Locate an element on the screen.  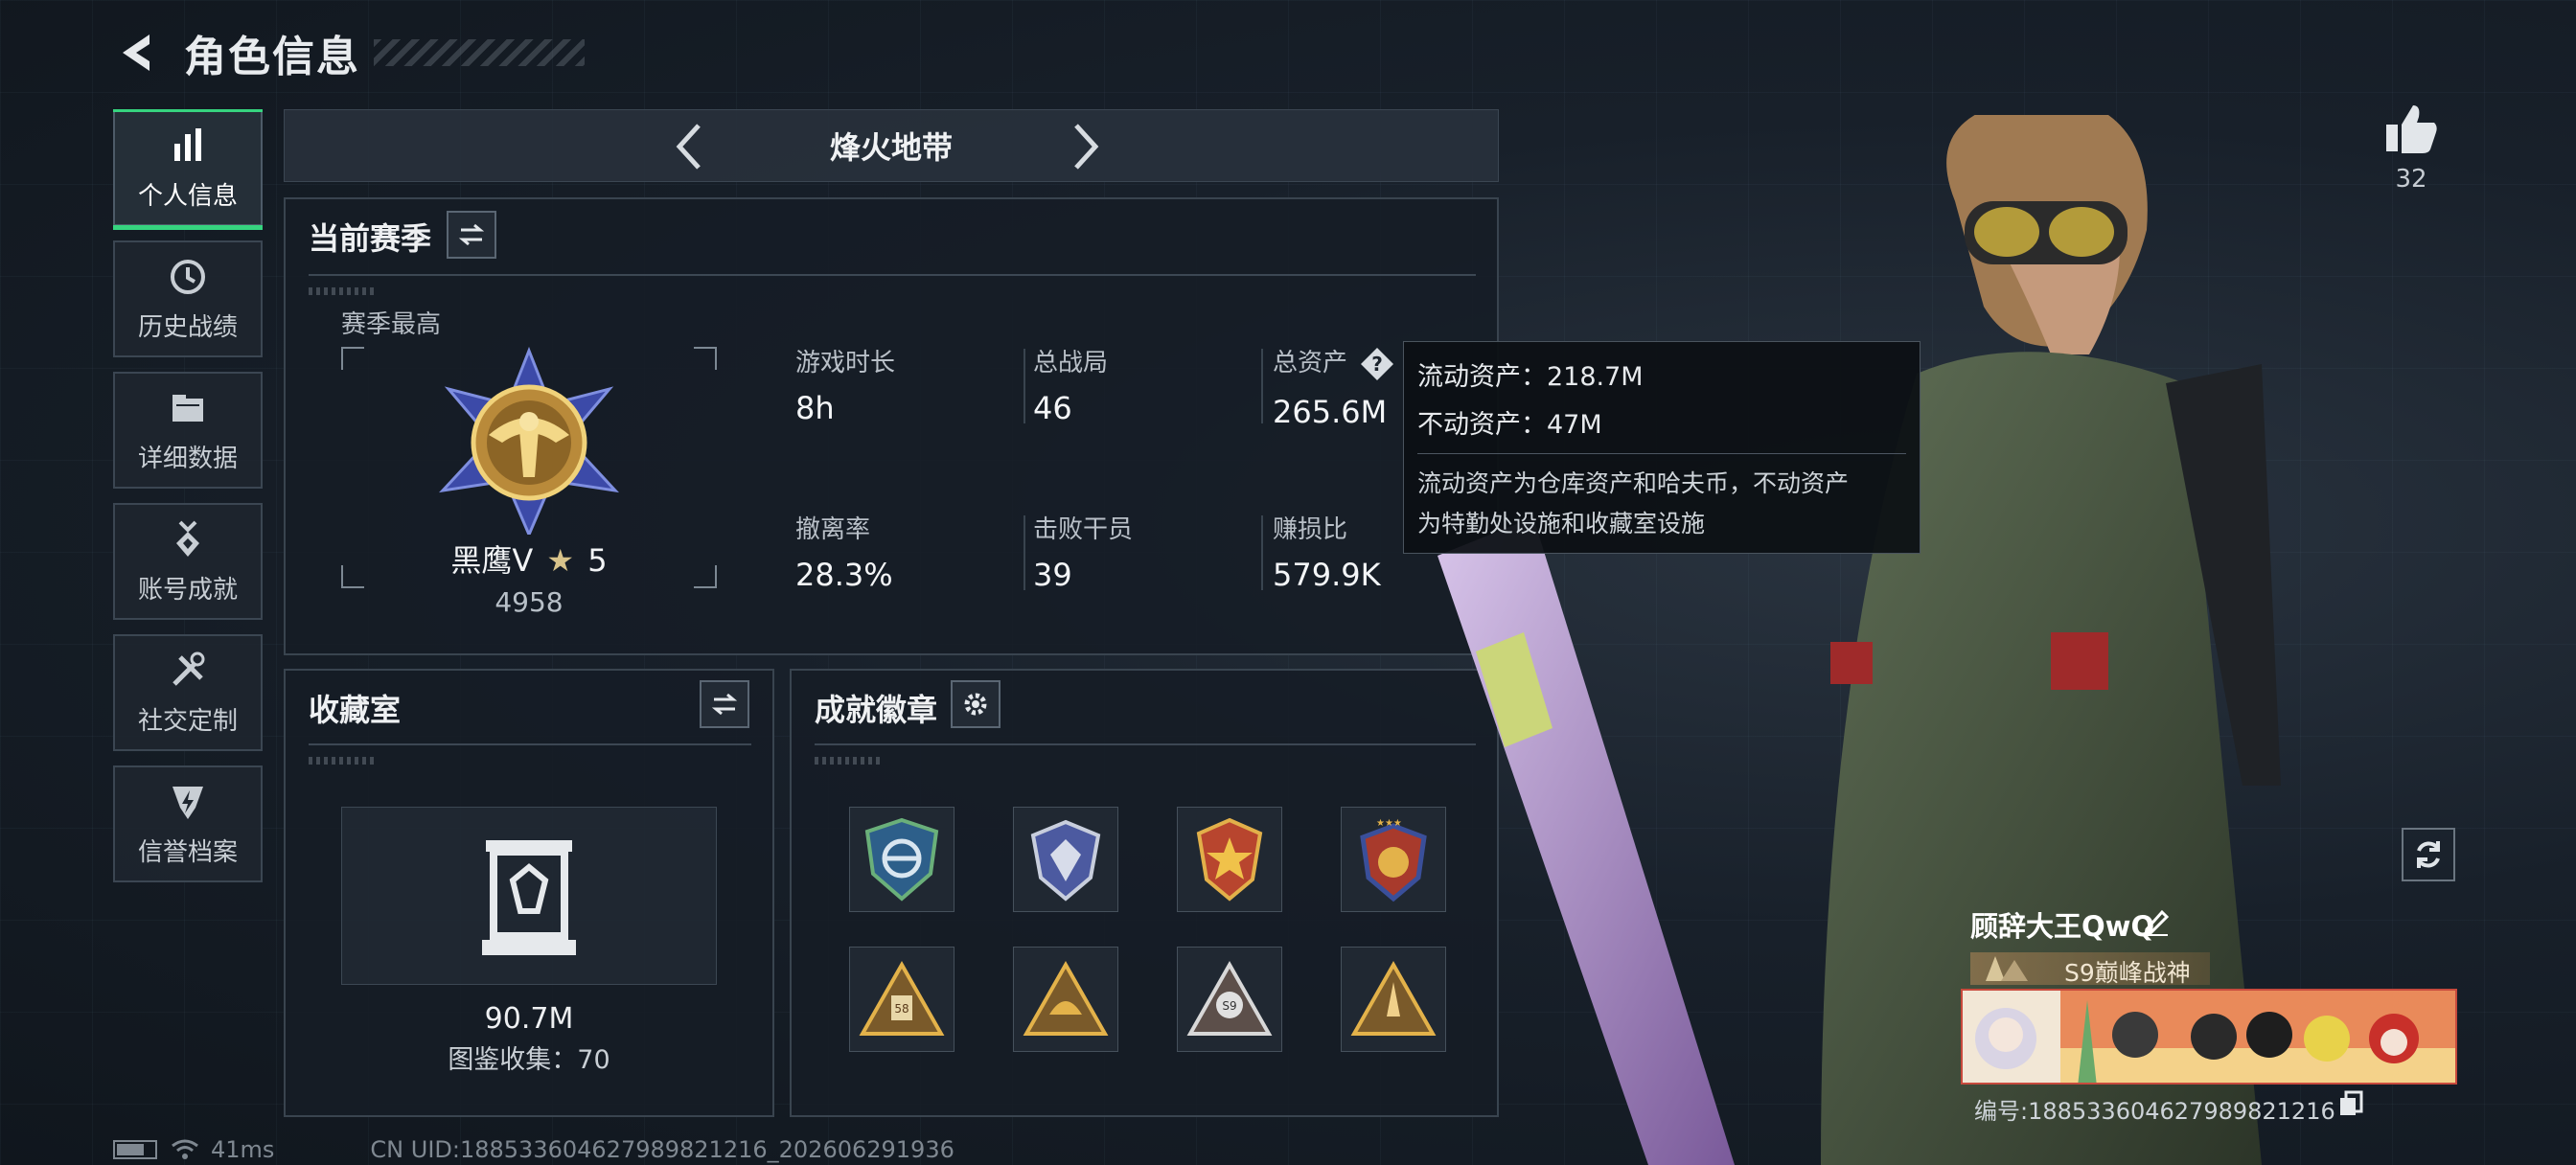
help-icon: ? is located at coordinates (1377, 364).